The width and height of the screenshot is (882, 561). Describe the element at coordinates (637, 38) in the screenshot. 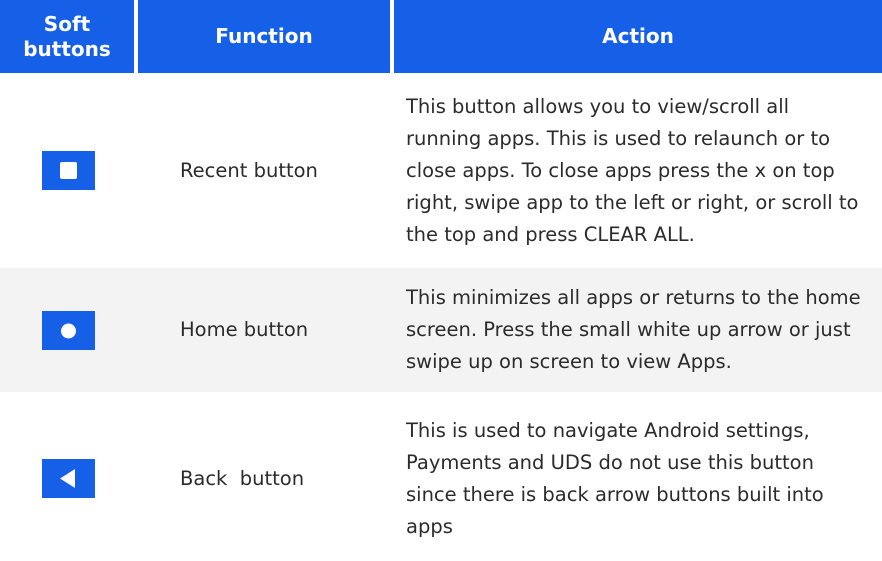

I see `header-action: Action` at that location.